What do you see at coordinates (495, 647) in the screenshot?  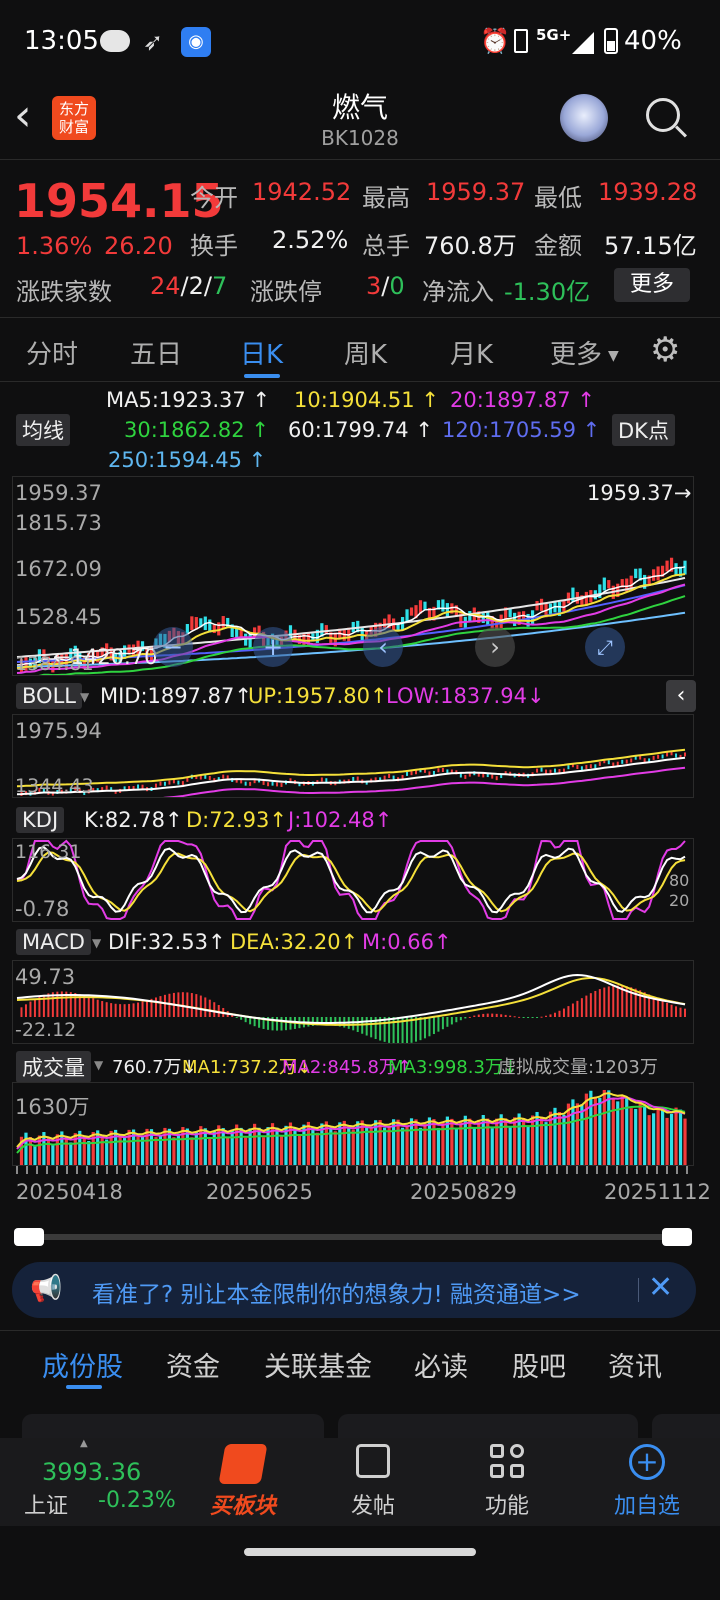 I see `scroll-right-icon: ›` at bounding box center [495, 647].